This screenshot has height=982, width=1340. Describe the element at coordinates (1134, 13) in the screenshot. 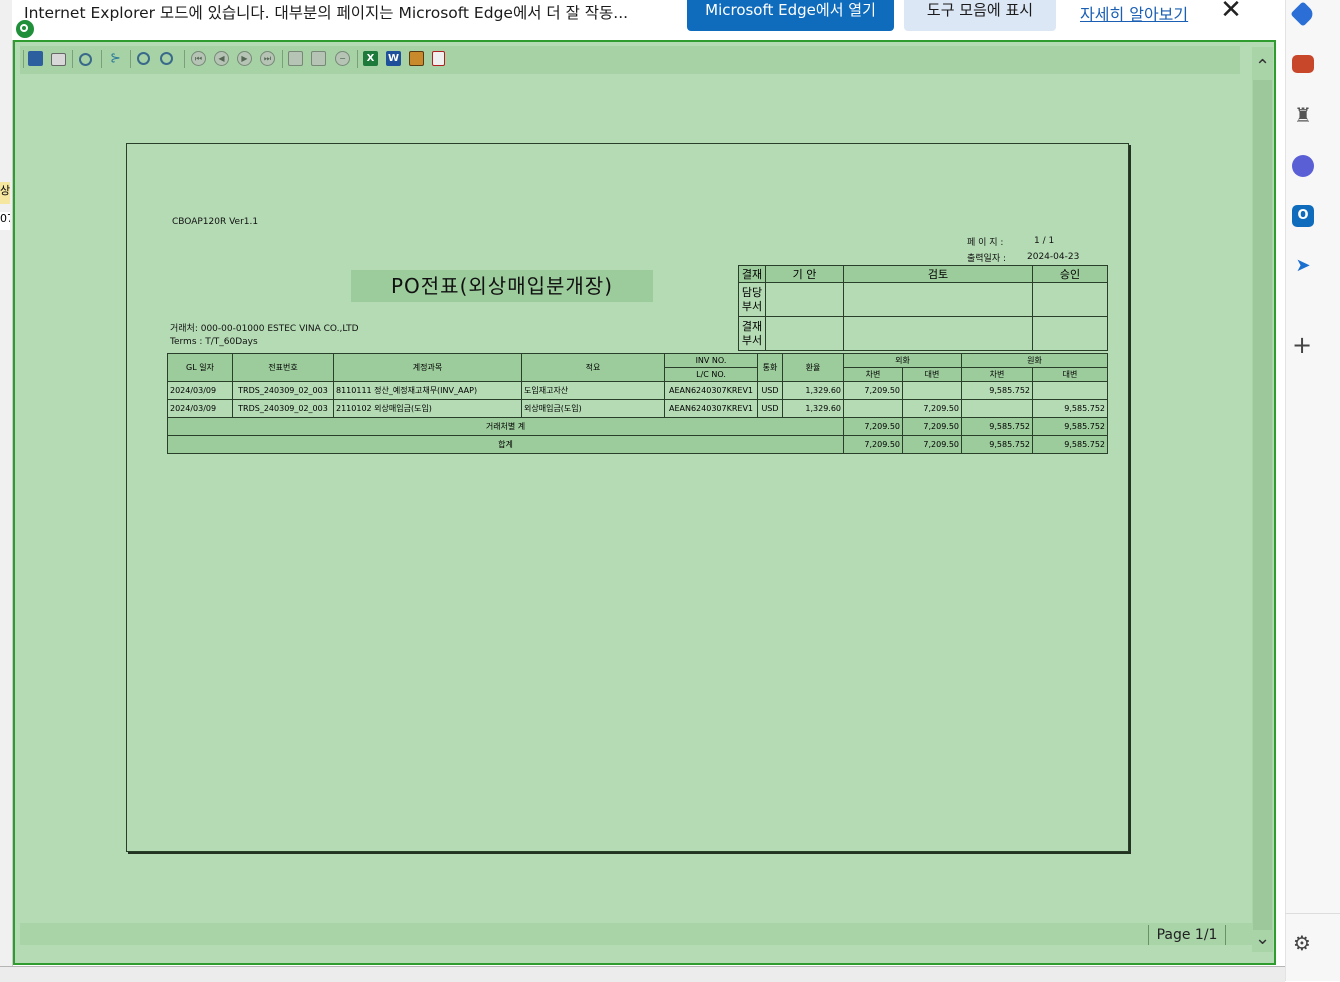

I see `learn-more-link: 자세히 알아보기` at that location.